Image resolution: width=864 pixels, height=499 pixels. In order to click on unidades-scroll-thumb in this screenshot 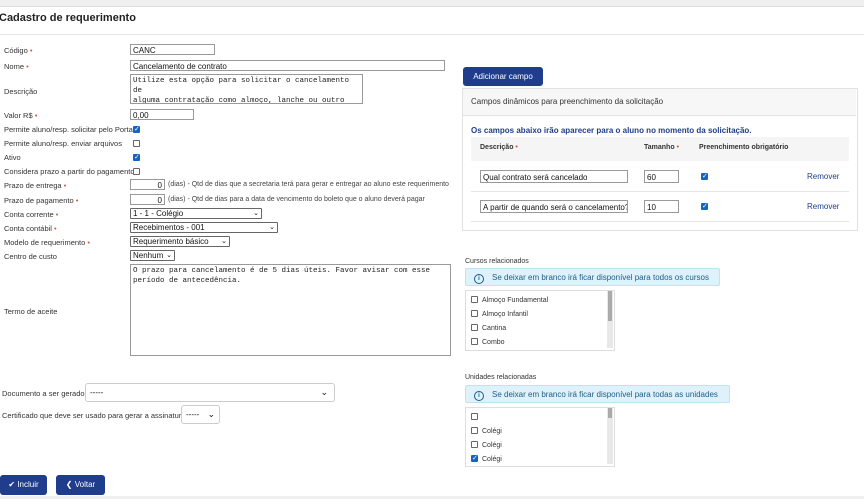, I will do `click(610, 413)`.